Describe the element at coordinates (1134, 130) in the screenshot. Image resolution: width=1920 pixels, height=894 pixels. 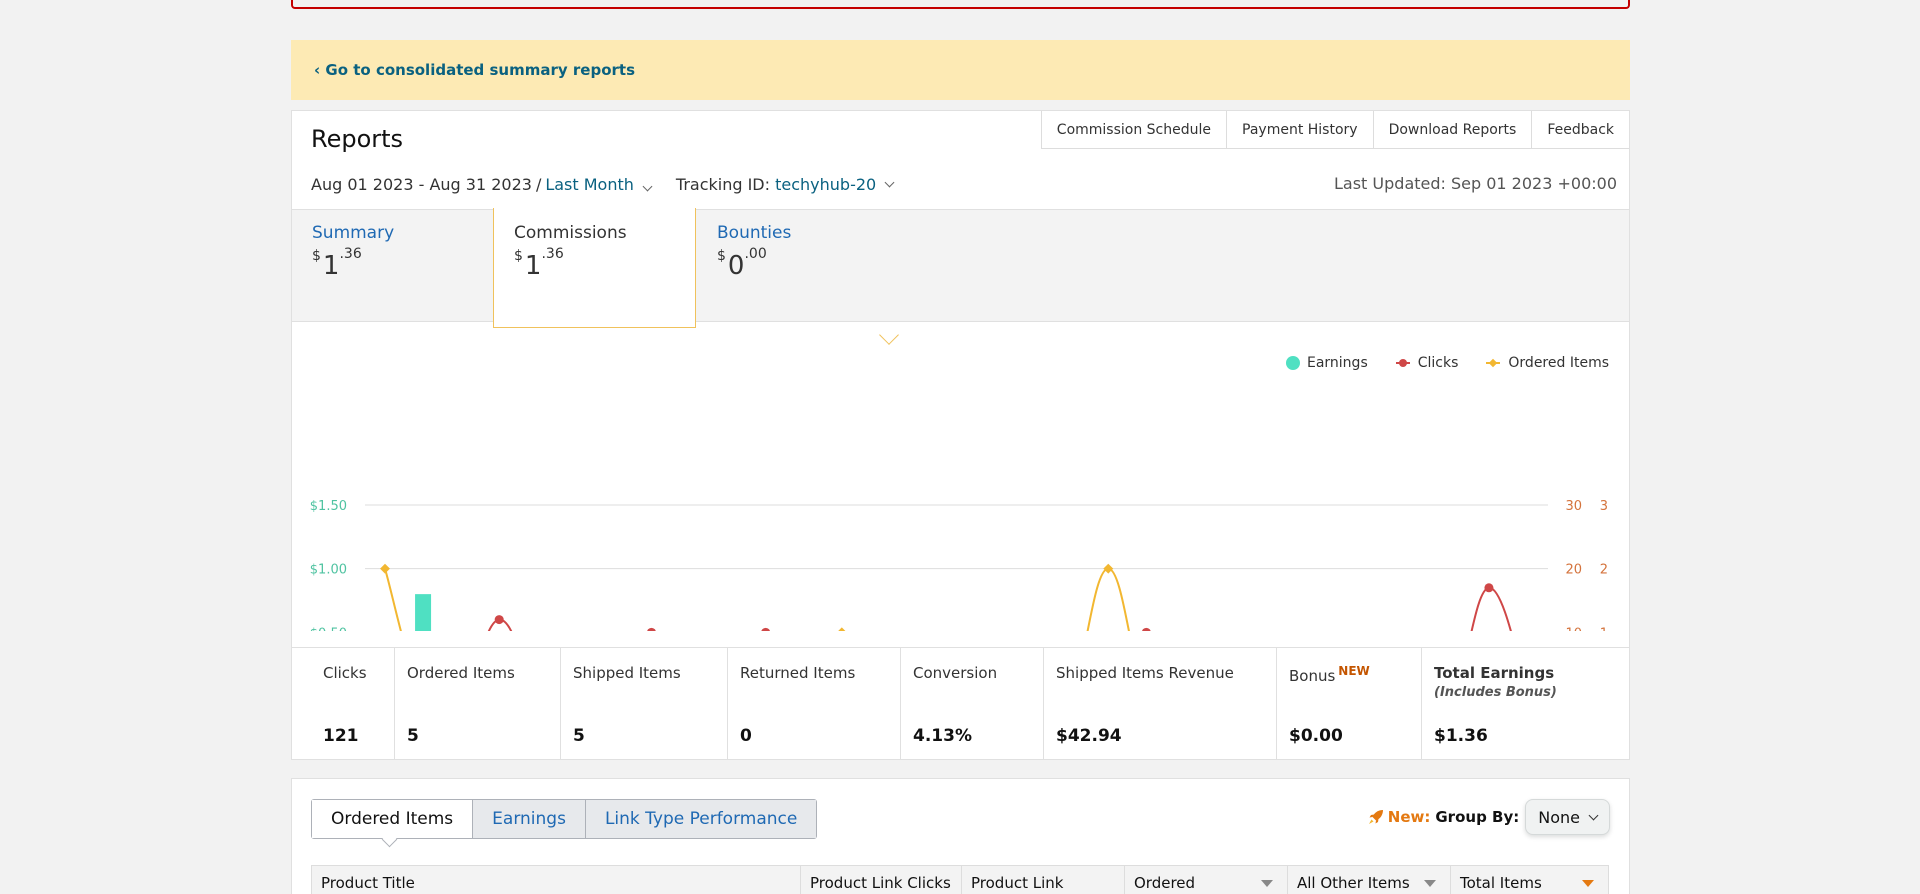
I see `commission-schedule-link: Commission Schedule` at that location.